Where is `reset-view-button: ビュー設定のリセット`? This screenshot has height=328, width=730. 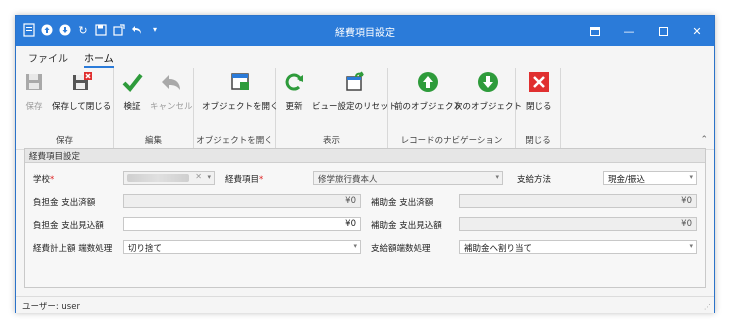 reset-view-button: ビュー設定のリセット is located at coordinates (354, 91).